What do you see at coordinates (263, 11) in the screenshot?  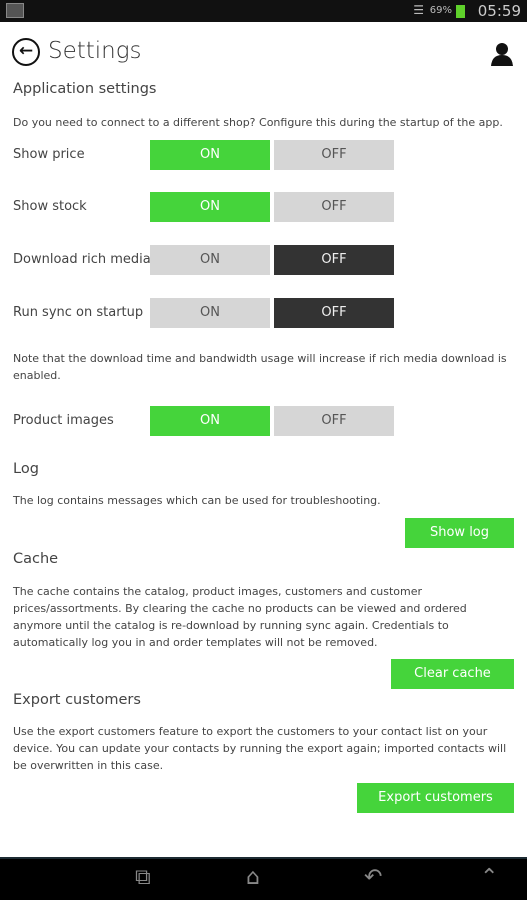 I see `status-bar: ☰ 69% 05:59` at bounding box center [263, 11].